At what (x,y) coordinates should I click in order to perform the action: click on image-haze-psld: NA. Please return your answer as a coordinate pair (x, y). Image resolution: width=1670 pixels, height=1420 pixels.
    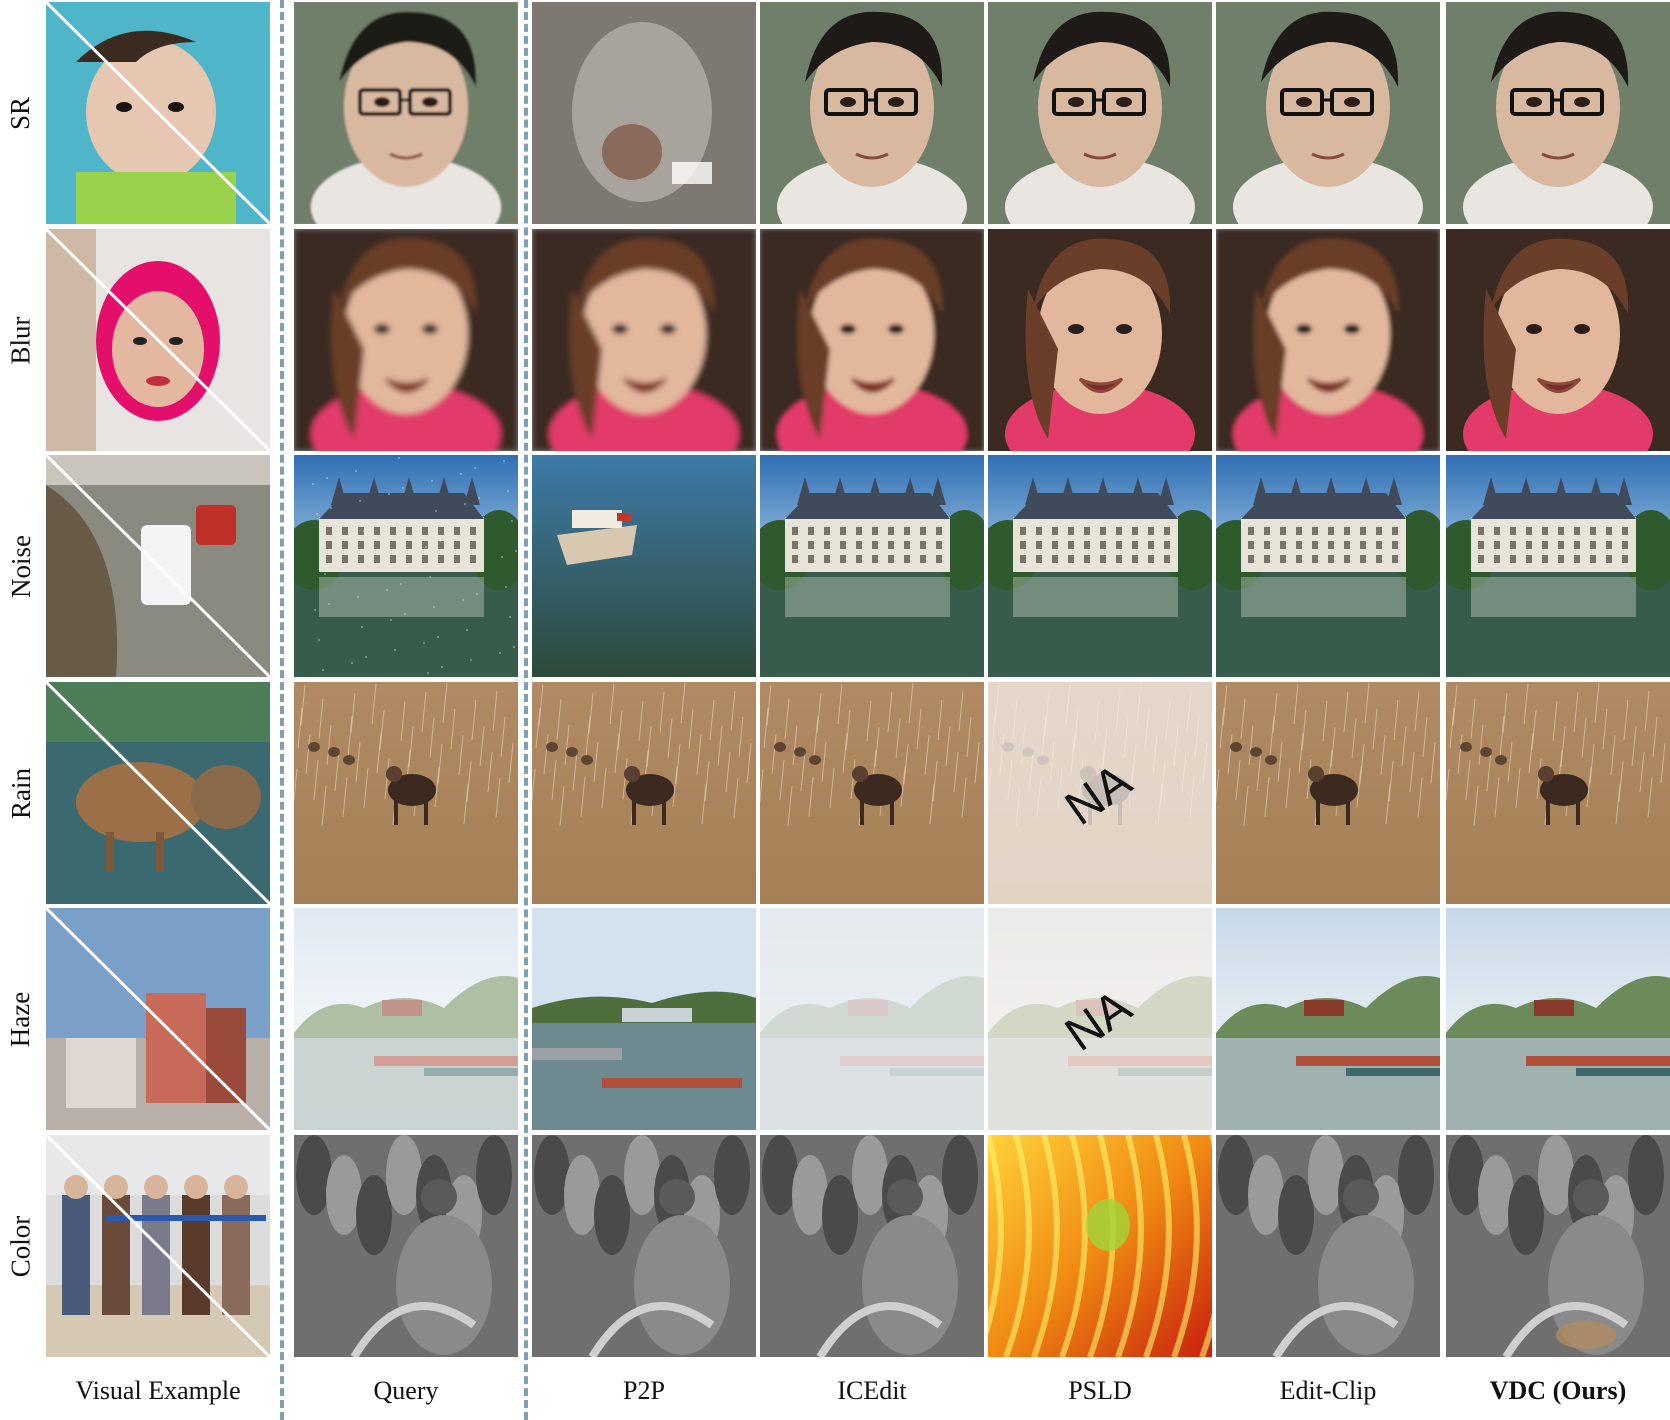
    Looking at the image, I should click on (1100, 1019).